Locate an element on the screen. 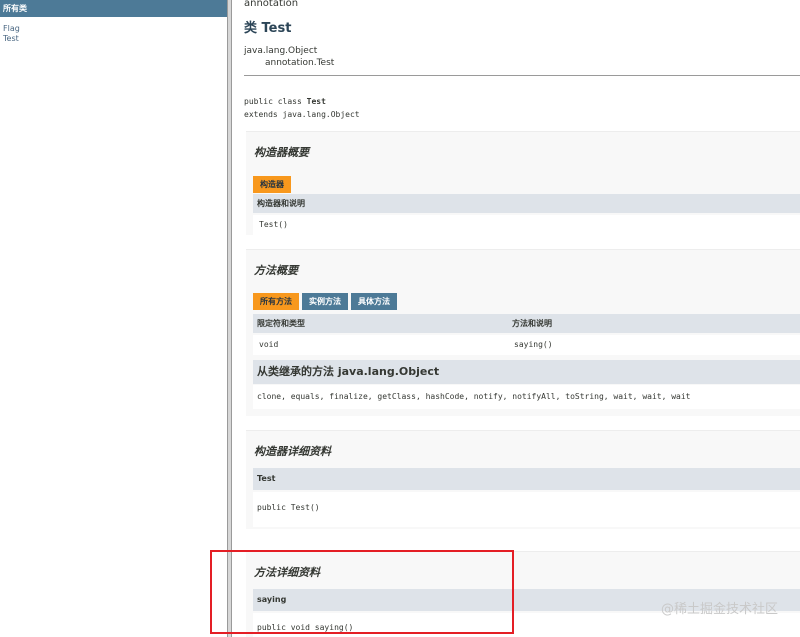  divider is located at coordinates (522, 75).